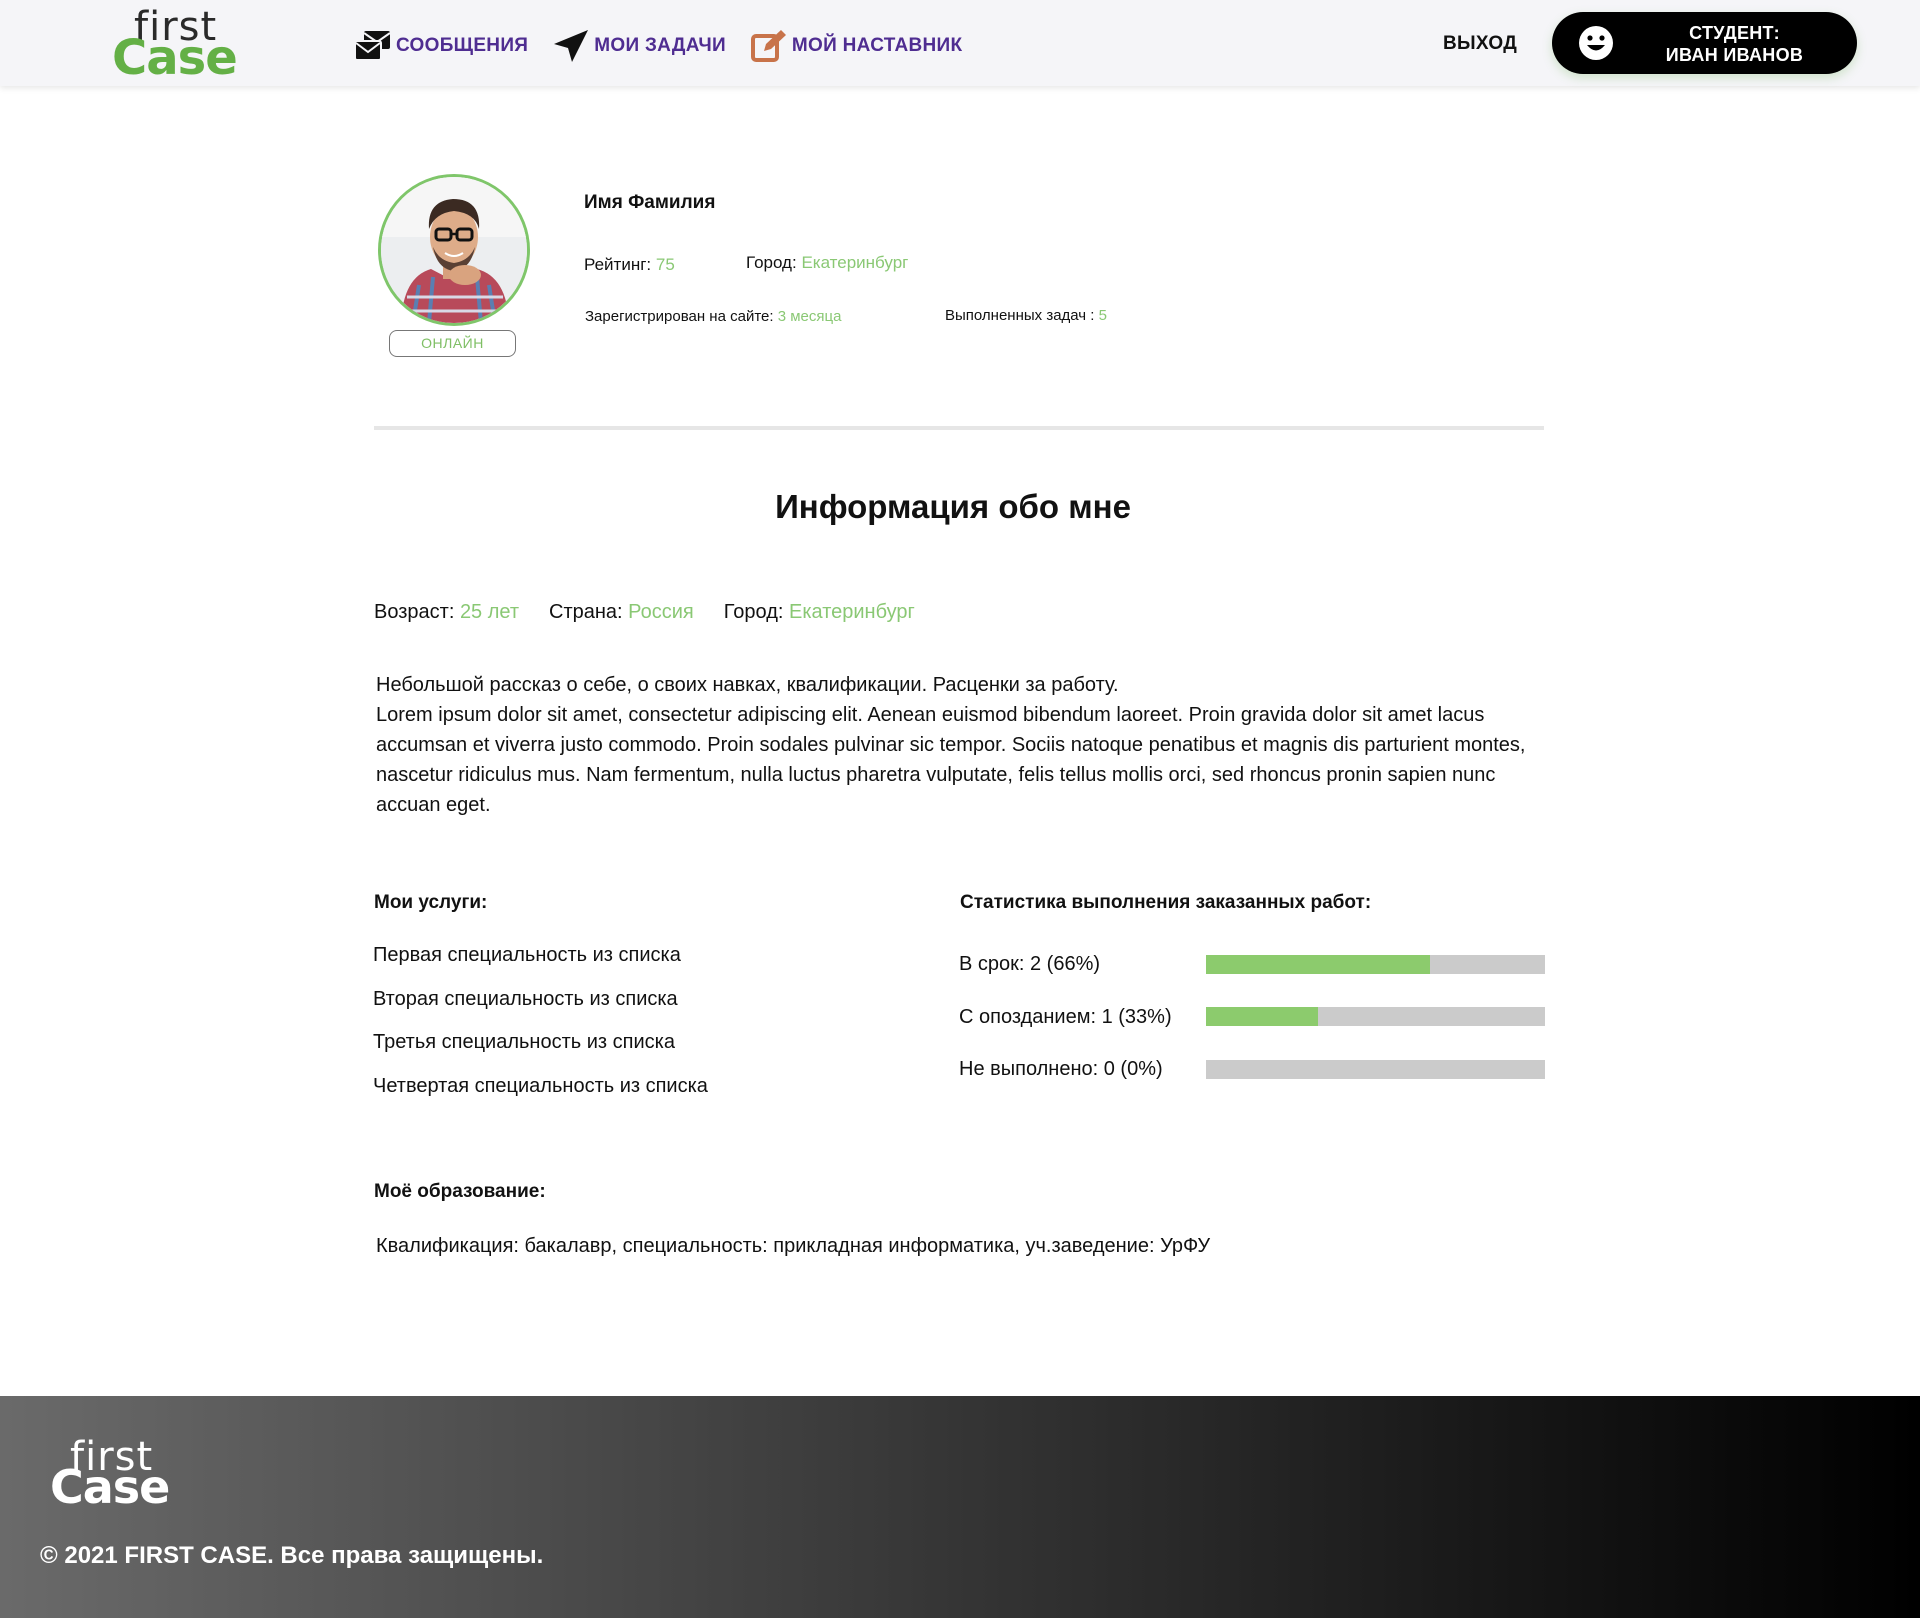 This screenshot has width=1920, height=1618. Describe the element at coordinates (489, 612) in the screenshot. I see `age-value: 25 лет` at that location.